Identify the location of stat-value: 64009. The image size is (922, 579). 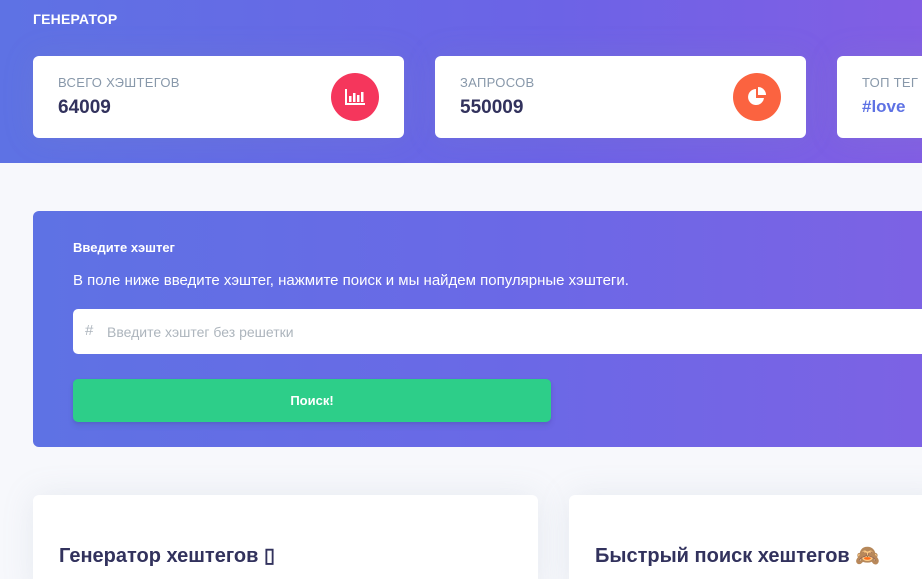
(84, 107).